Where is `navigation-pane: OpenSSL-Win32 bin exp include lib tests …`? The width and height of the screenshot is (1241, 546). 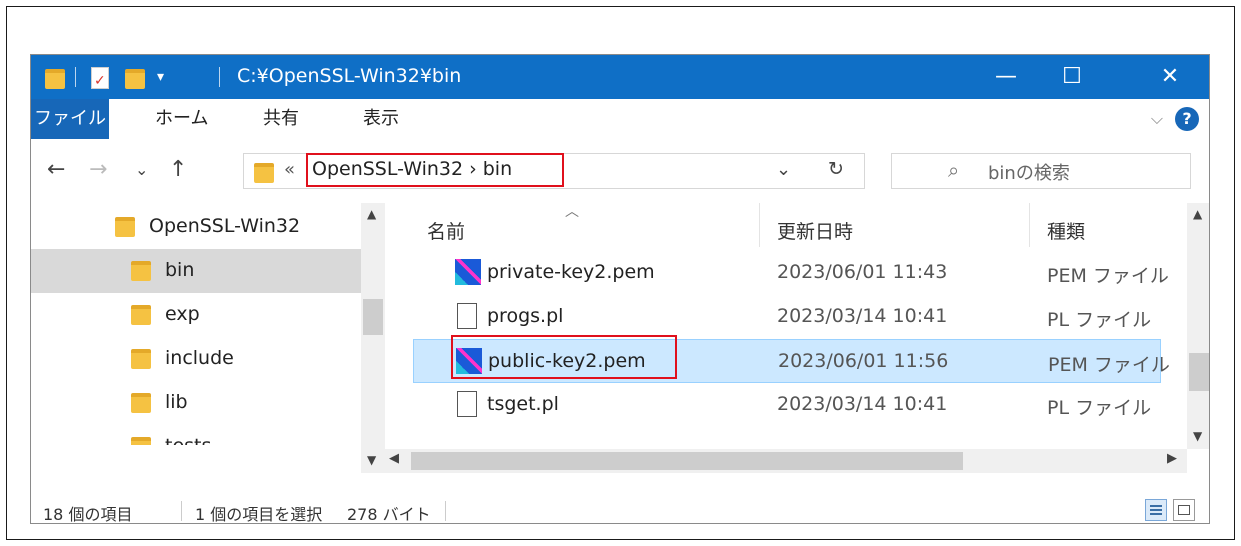 navigation-pane: OpenSSL-Win32 bin exp include lib tests … is located at coordinates (208, 338).